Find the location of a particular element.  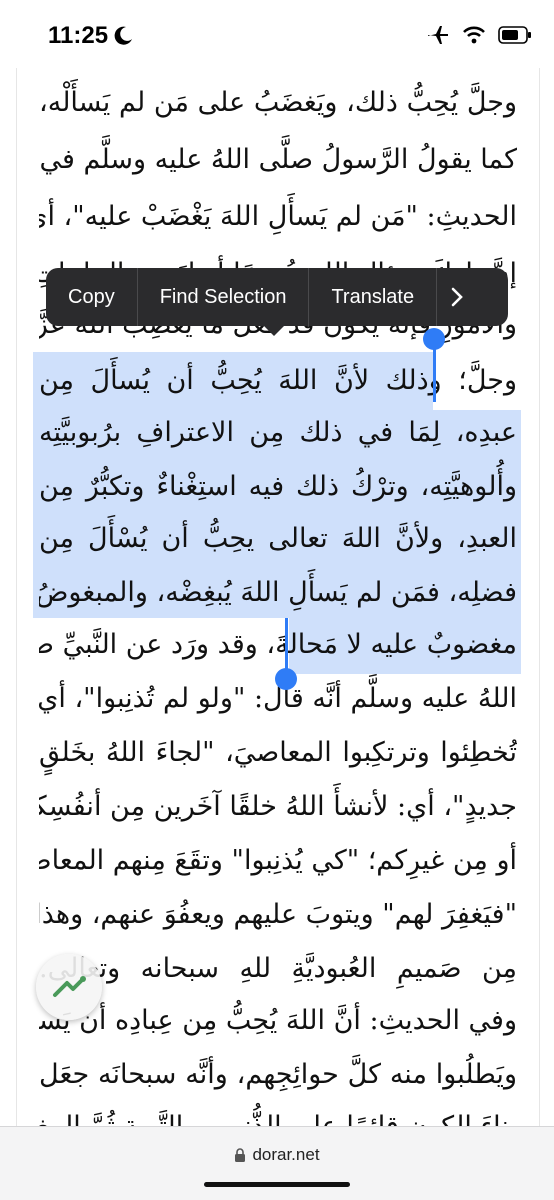

status-bar: 11:25 is located at coordinates (277, 34).